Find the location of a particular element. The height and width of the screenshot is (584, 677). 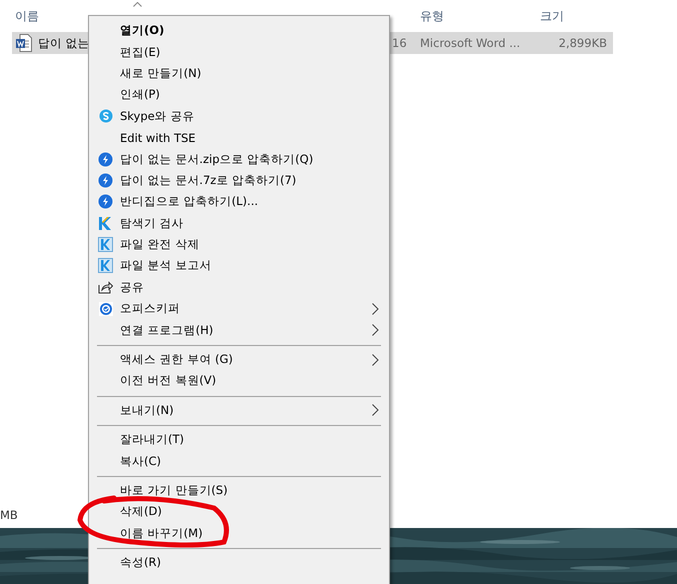

file-size: 2,899KB is located at coordinates (582, 43).